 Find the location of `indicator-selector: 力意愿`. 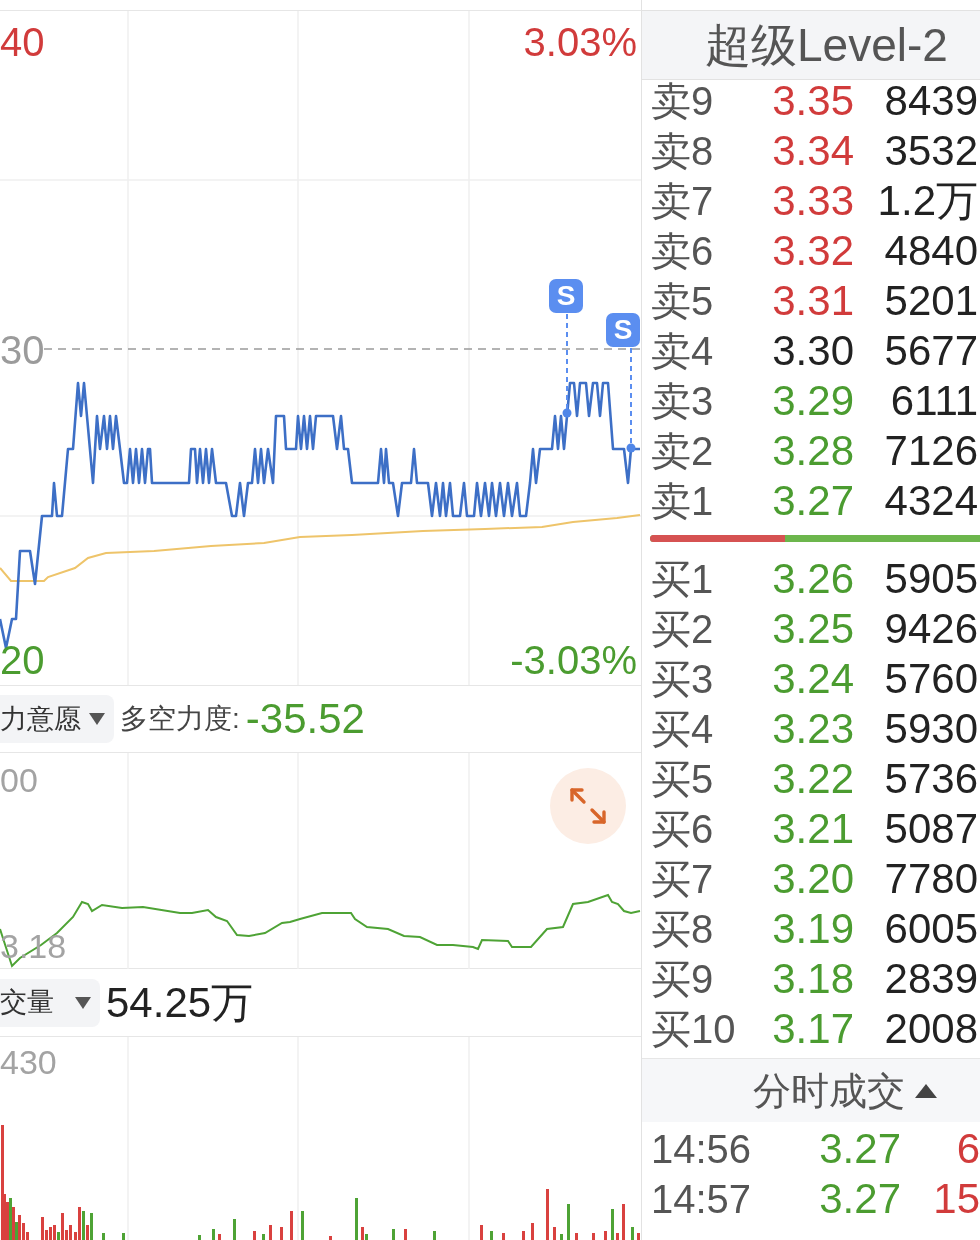

indicator-selector: 力意愿 is located at coordinates (57, 719).